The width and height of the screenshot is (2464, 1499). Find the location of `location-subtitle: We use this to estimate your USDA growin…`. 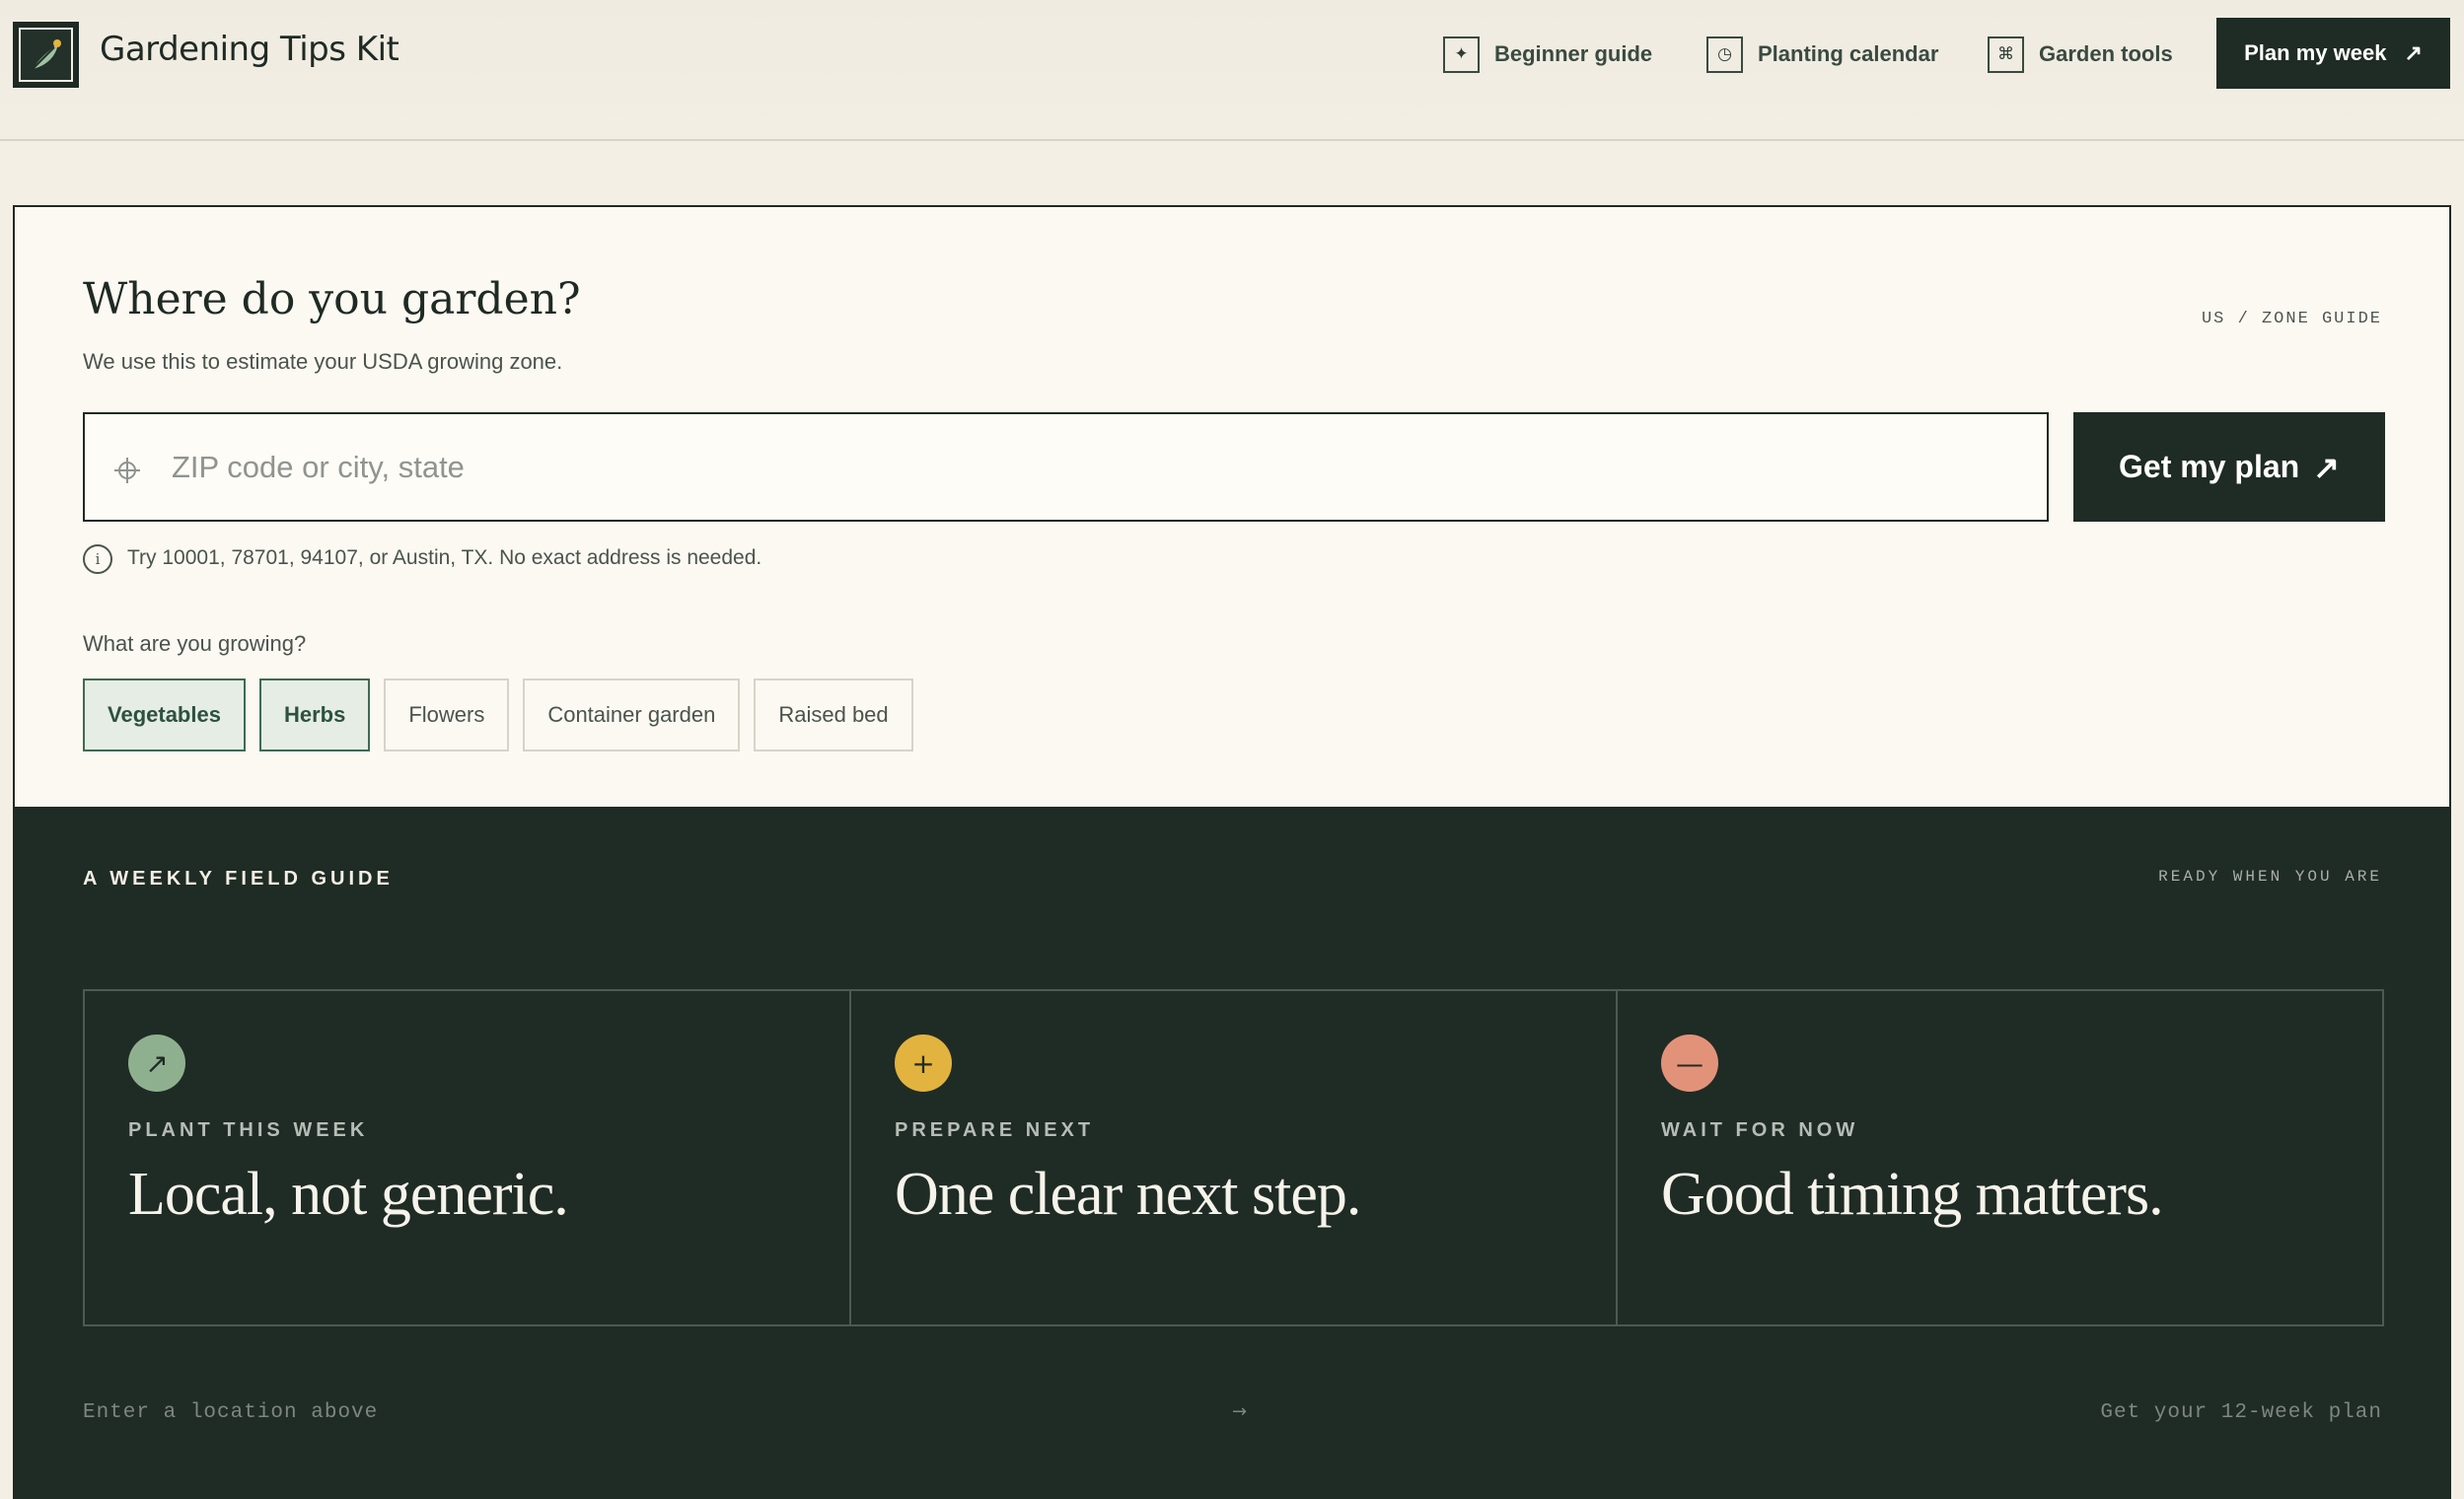

location-subtitle: We use this to estimate your USDA growin… is located at coordinates (323, 361).